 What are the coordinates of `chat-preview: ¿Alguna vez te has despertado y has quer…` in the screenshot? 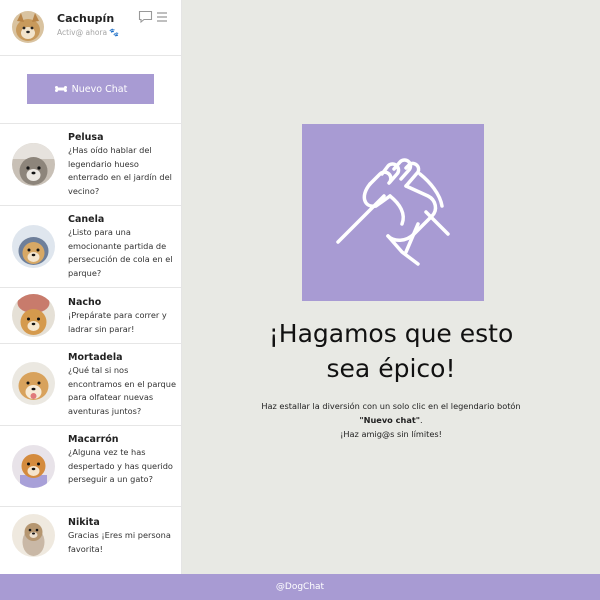 It's located at (120, 466).